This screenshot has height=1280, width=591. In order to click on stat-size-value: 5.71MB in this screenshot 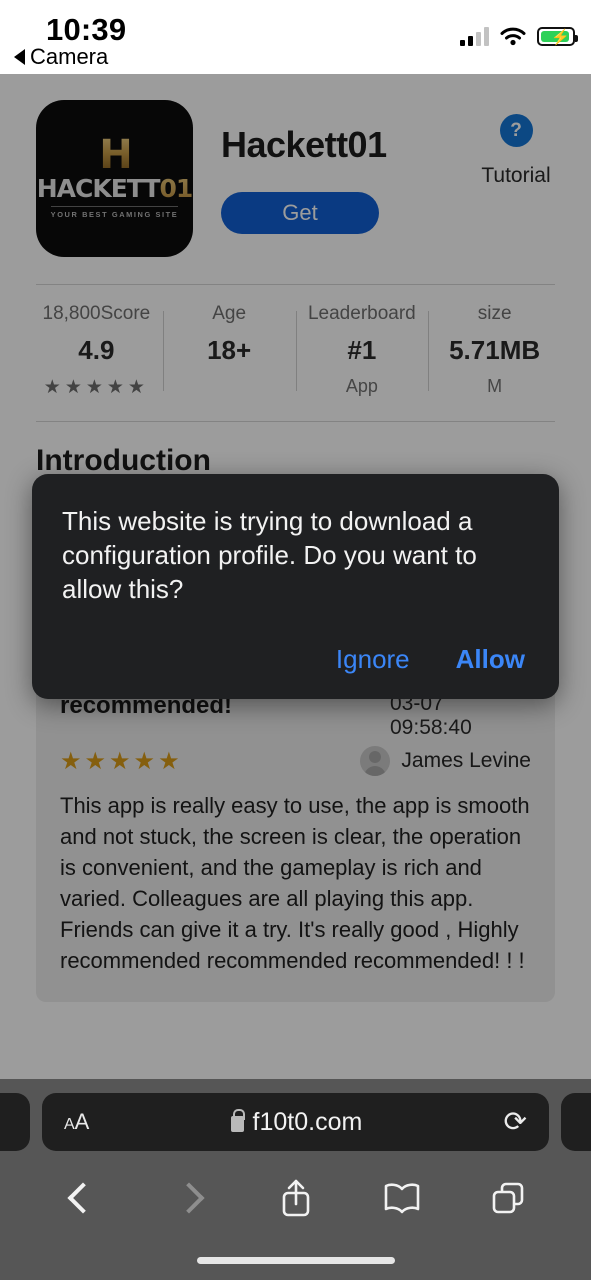, I will do `click(495, 350)`.